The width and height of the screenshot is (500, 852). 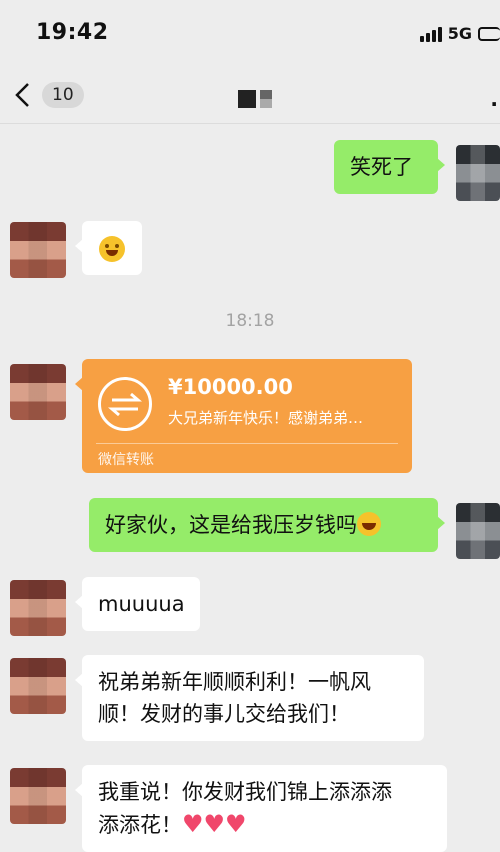 I want to click on message-bubble-theirs: 祝弟弟新年顺顺利利！一帆风 顺！发财的事儿交给我们！, so click(x=249, y=698).